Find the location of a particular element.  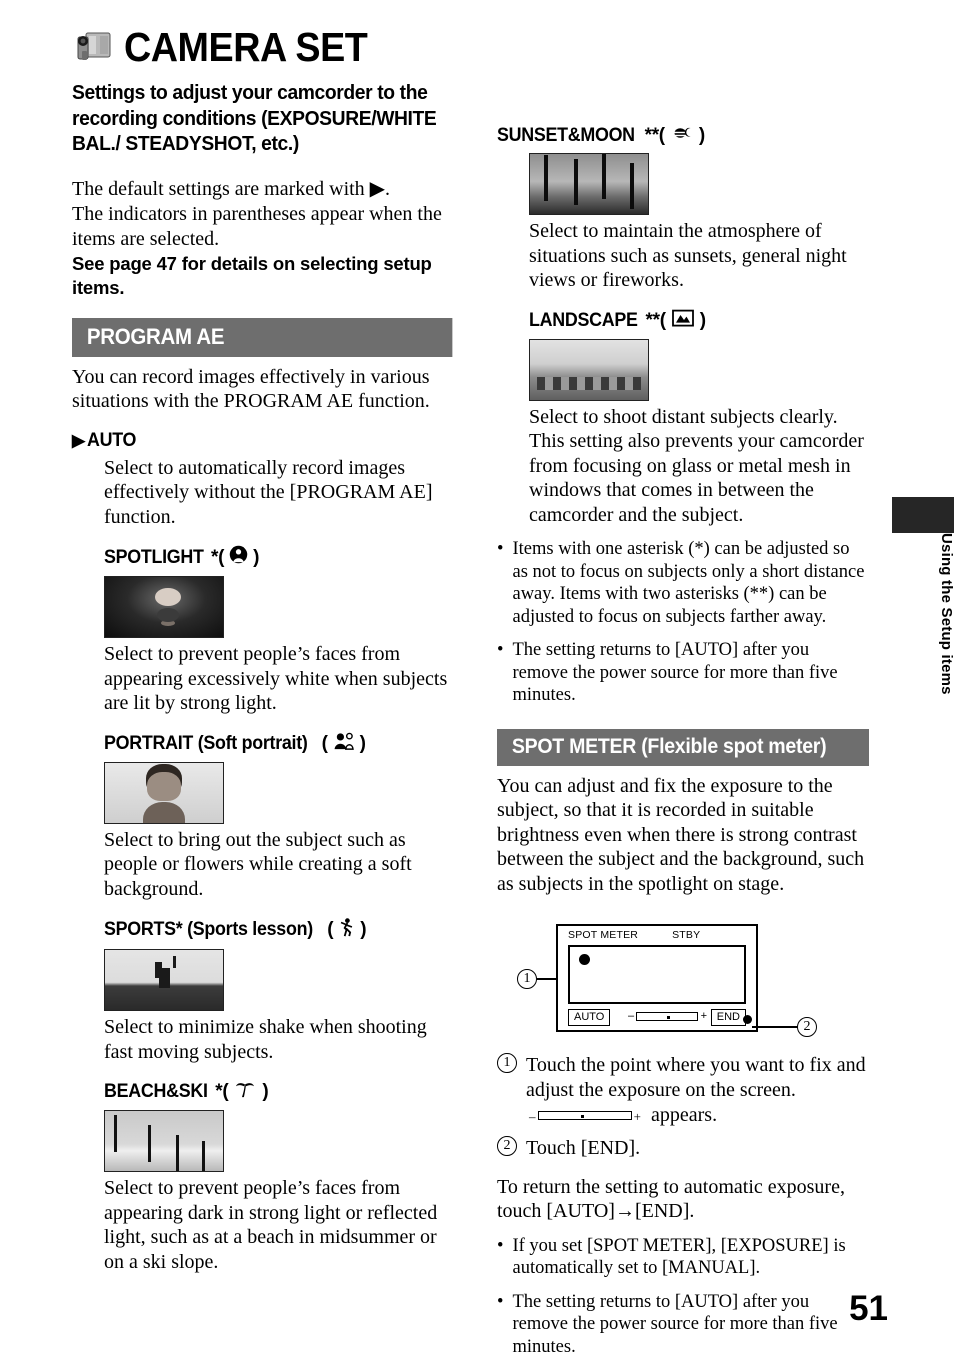

mini-slider-bar is located at coordinates (585, 1115).